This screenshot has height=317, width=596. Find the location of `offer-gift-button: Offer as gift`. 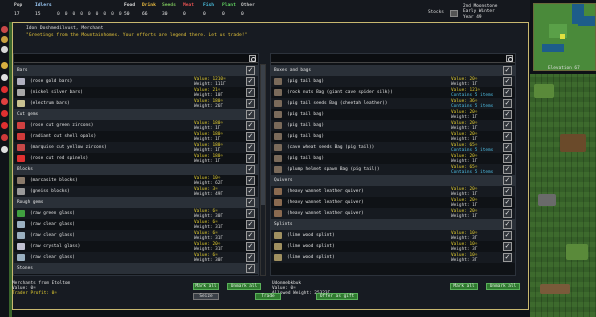

offer-gift-button: Offer as gift is located at coordinates (337, 296).